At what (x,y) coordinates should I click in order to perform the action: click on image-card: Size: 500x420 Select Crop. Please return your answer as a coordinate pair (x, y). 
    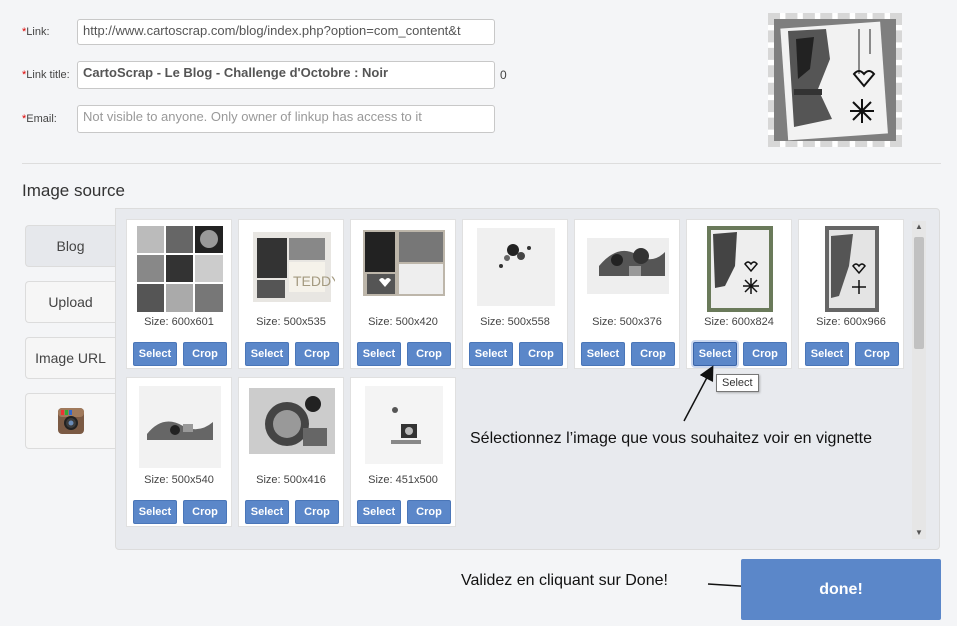
    Looking at the image, I should click on (403, 294).